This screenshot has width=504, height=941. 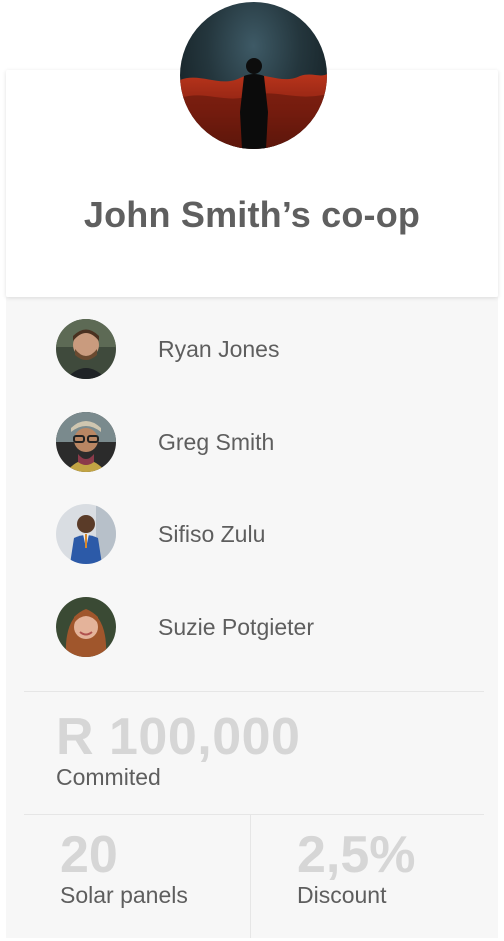 I want to click on member-name: Ryan Jones, so click(x=219, y=349).